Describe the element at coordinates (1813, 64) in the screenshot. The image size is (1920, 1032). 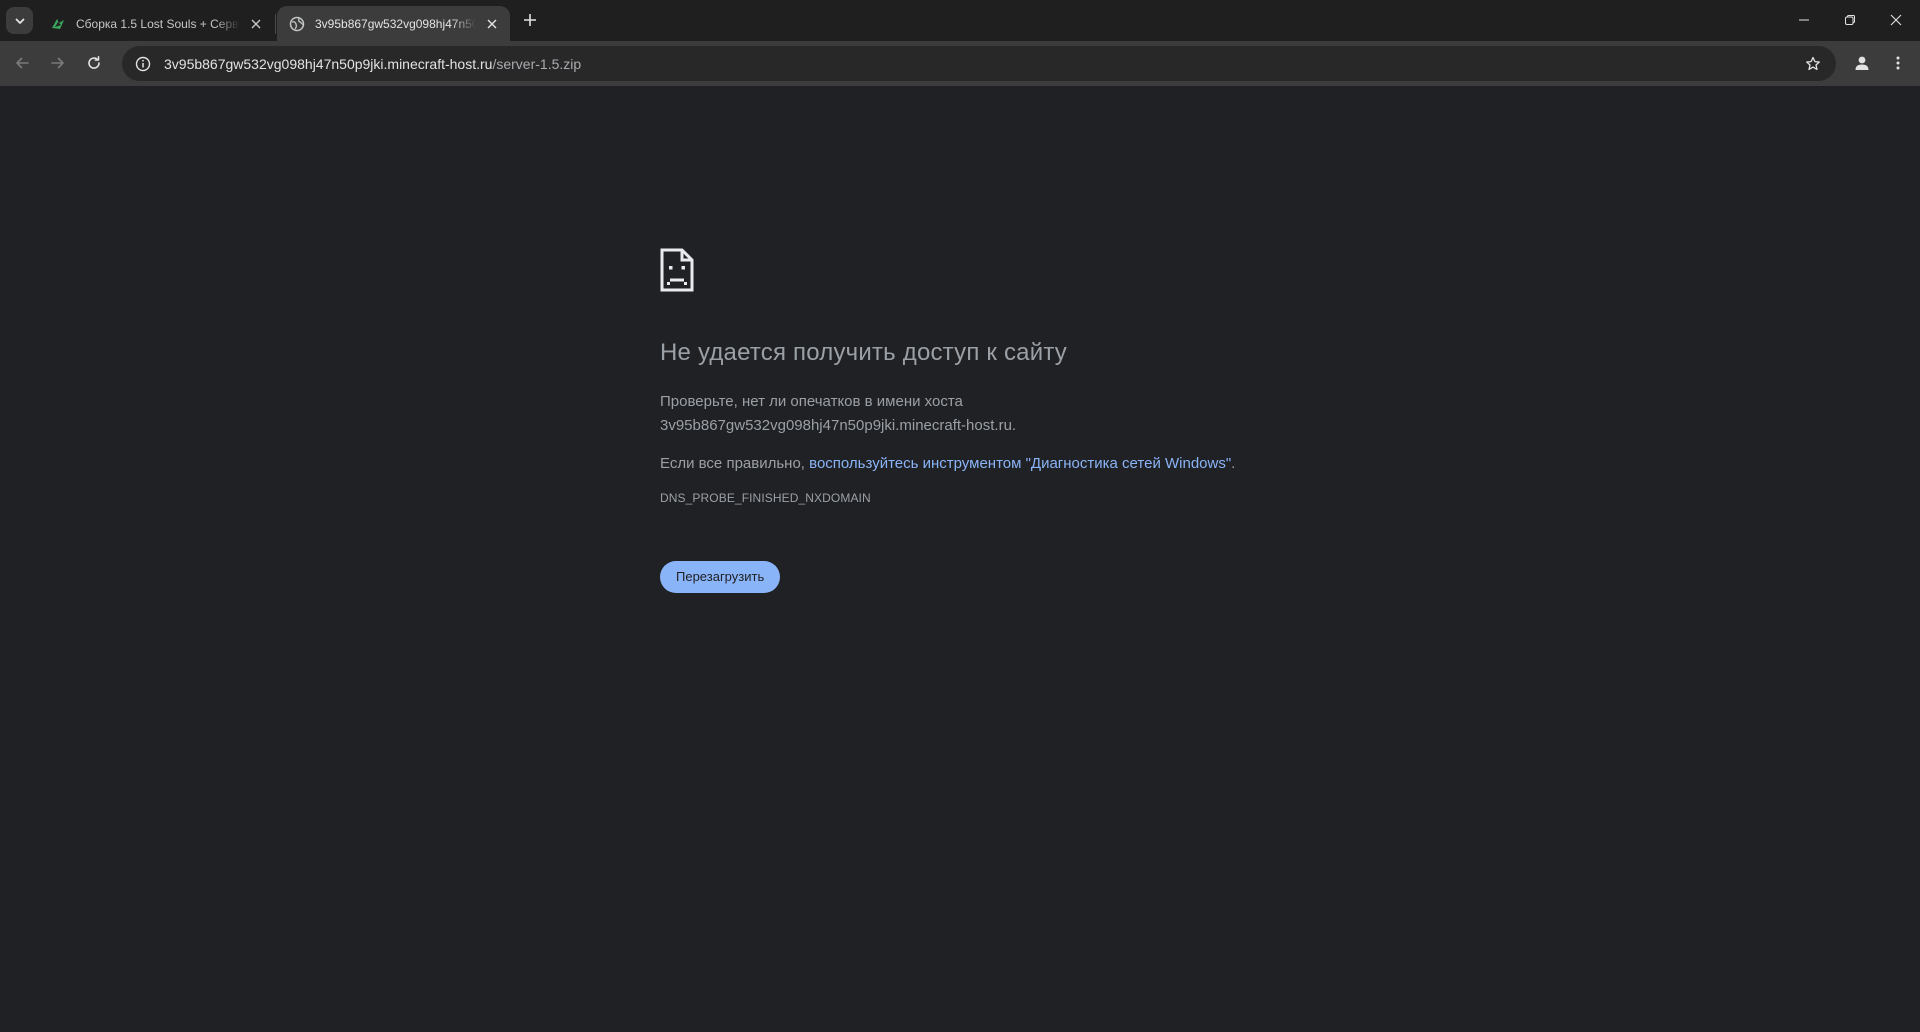
I see `bookmark-star-icon` at that location.